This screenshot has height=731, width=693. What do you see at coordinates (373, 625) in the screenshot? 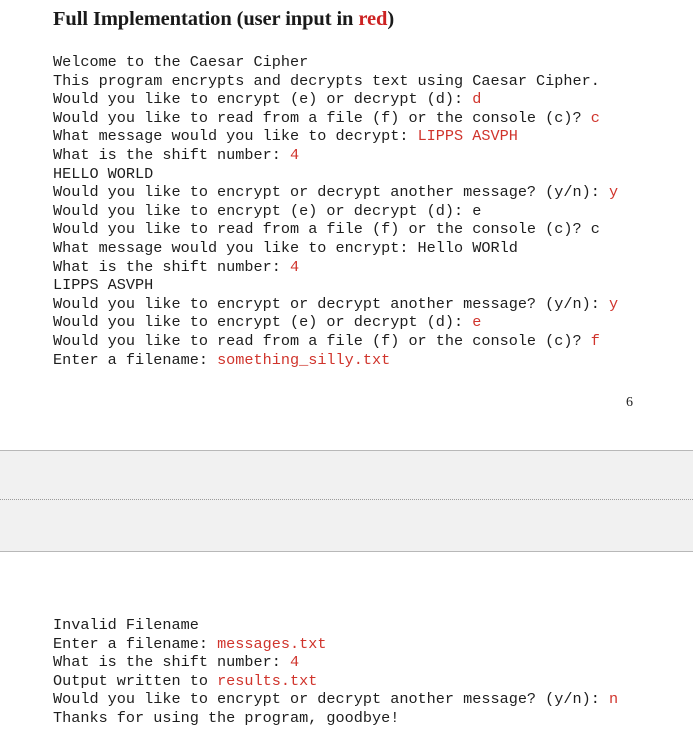
I see `console-line: Invalid Filename` at bounding box center [373, 625].